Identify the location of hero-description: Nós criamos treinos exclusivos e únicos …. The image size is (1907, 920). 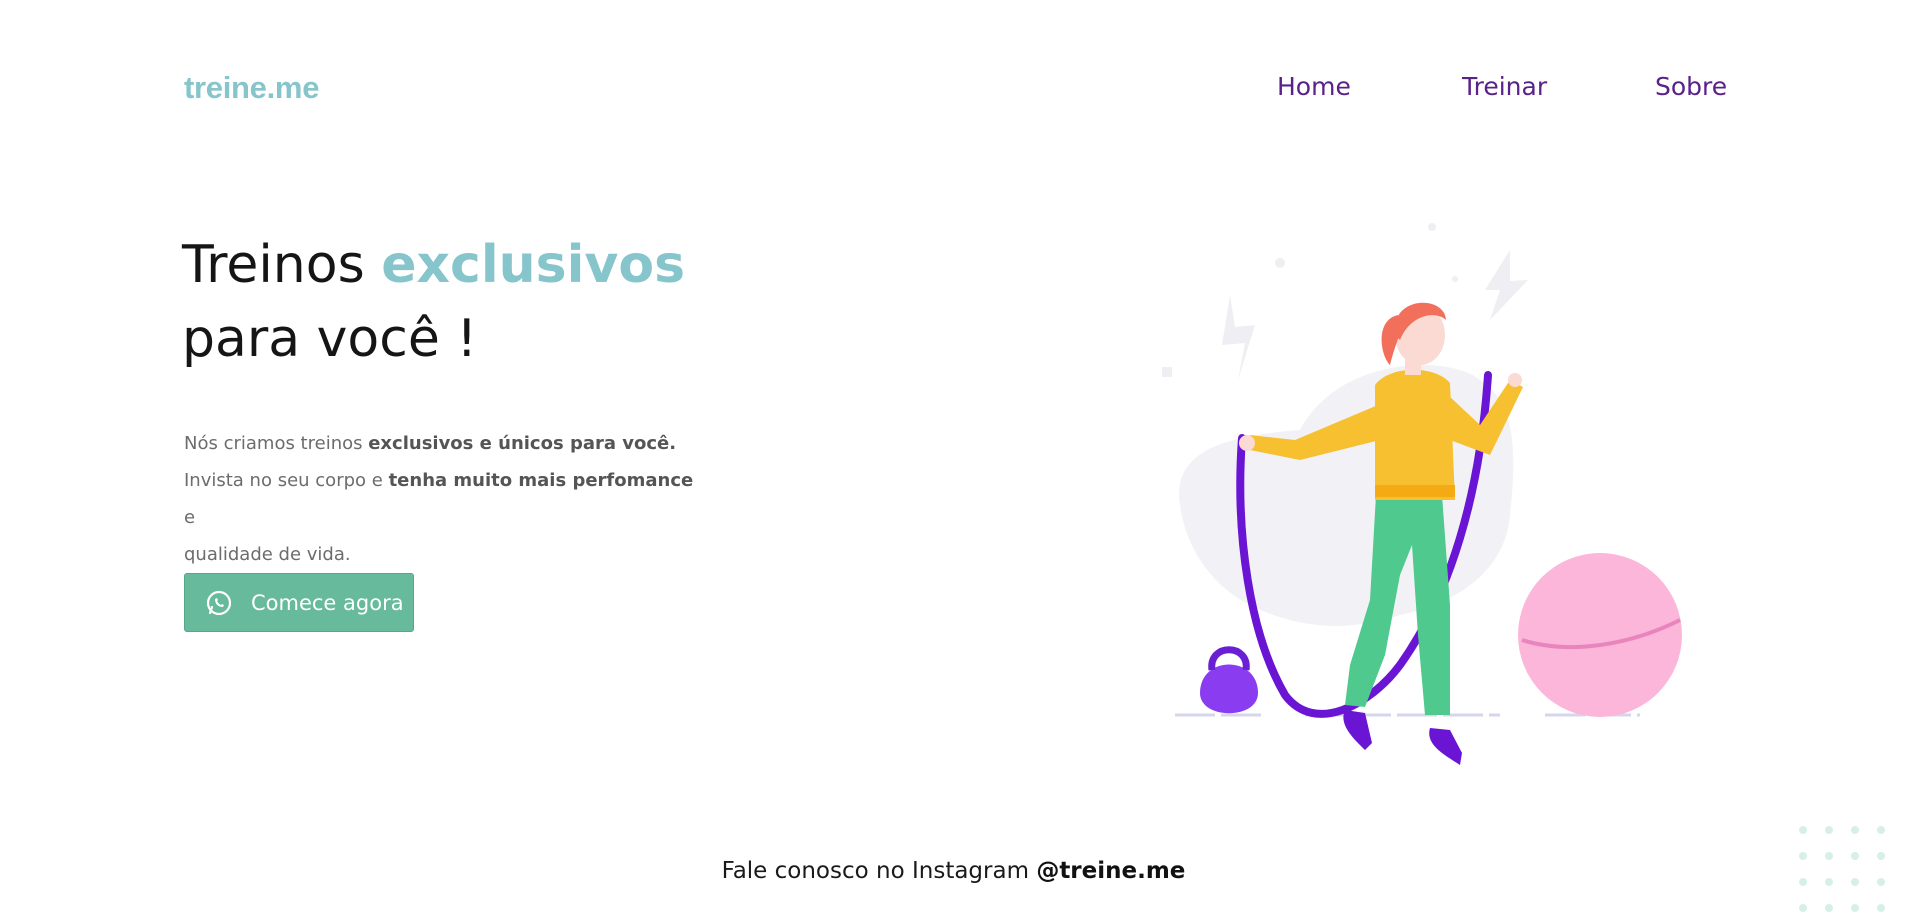
(444, 499).